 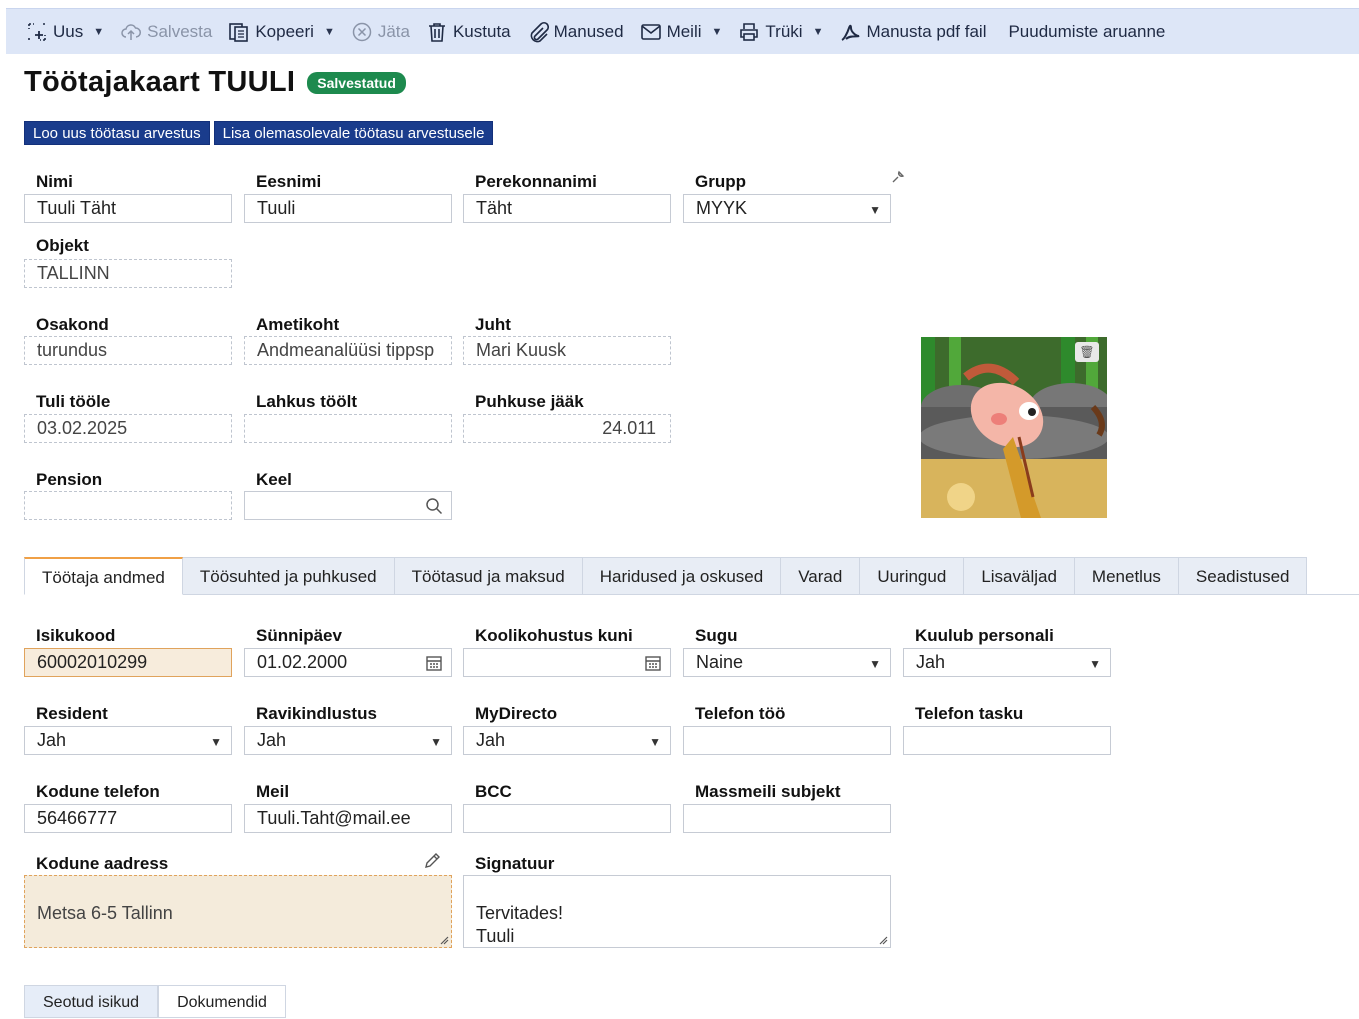 I want to click on absence-report-button: Puudumiste aruanne, so click(x=1083, y=31).